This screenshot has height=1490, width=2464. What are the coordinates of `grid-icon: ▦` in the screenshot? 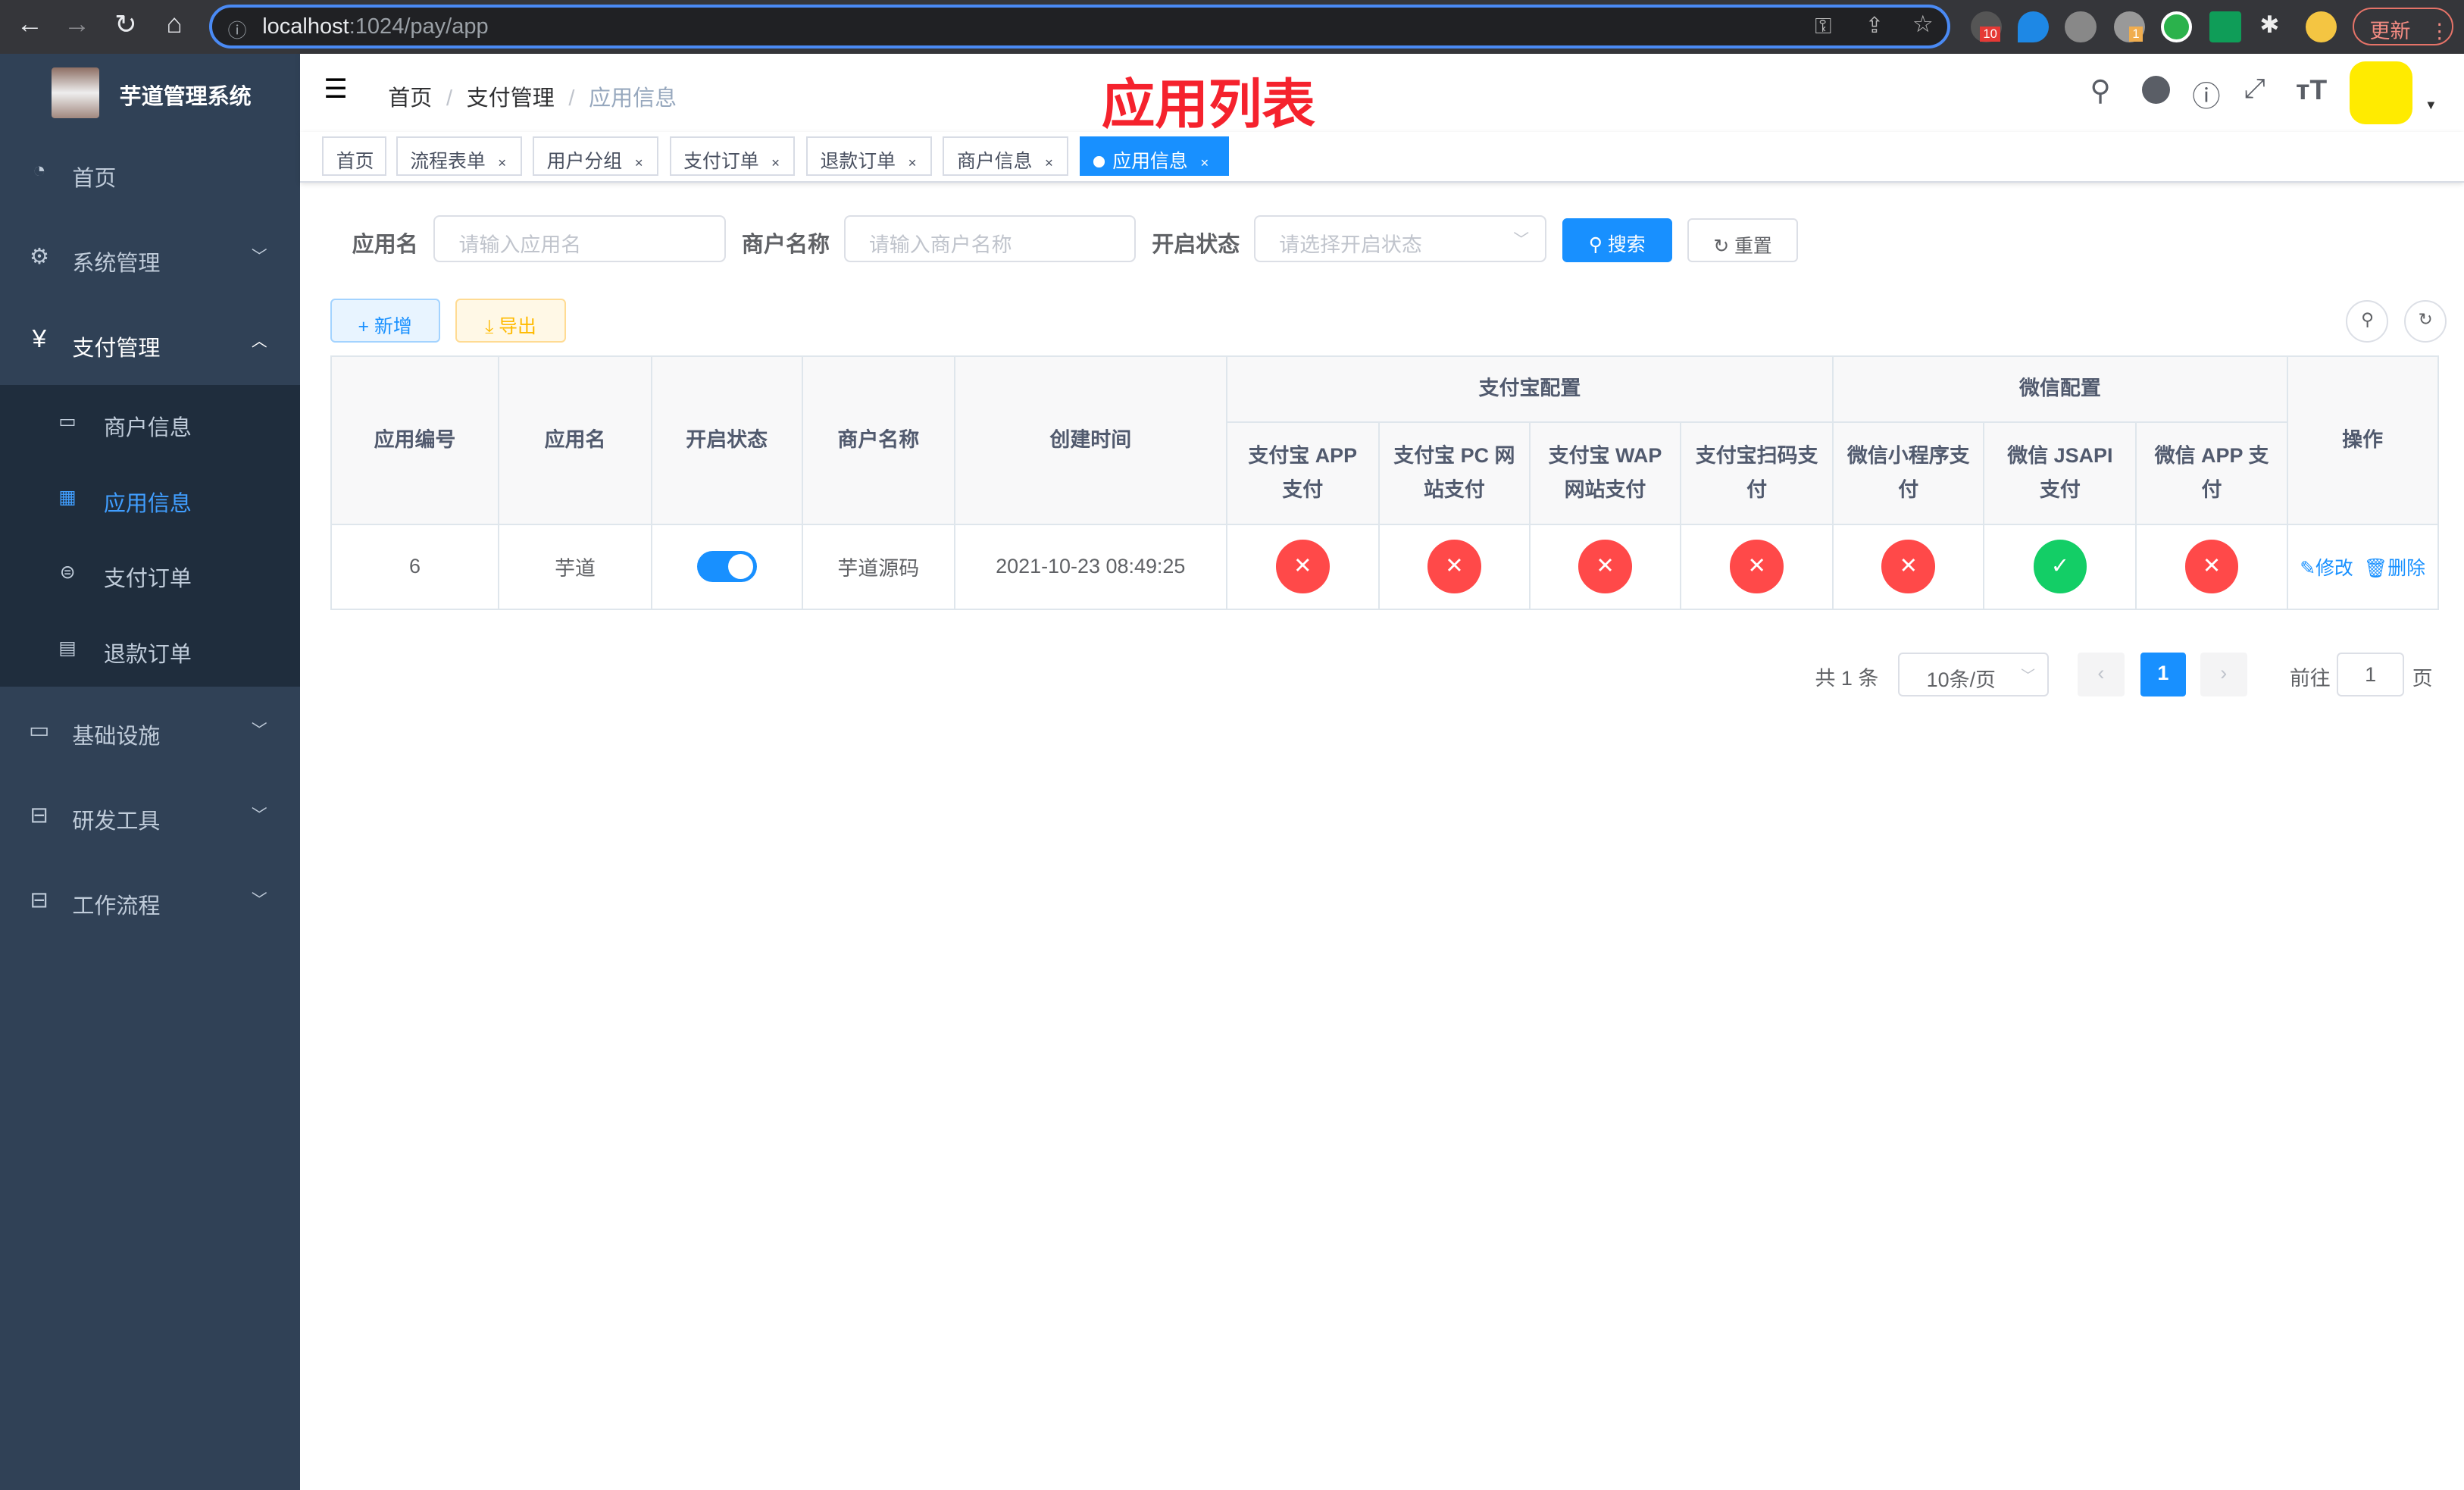 It's located at (67, 497).